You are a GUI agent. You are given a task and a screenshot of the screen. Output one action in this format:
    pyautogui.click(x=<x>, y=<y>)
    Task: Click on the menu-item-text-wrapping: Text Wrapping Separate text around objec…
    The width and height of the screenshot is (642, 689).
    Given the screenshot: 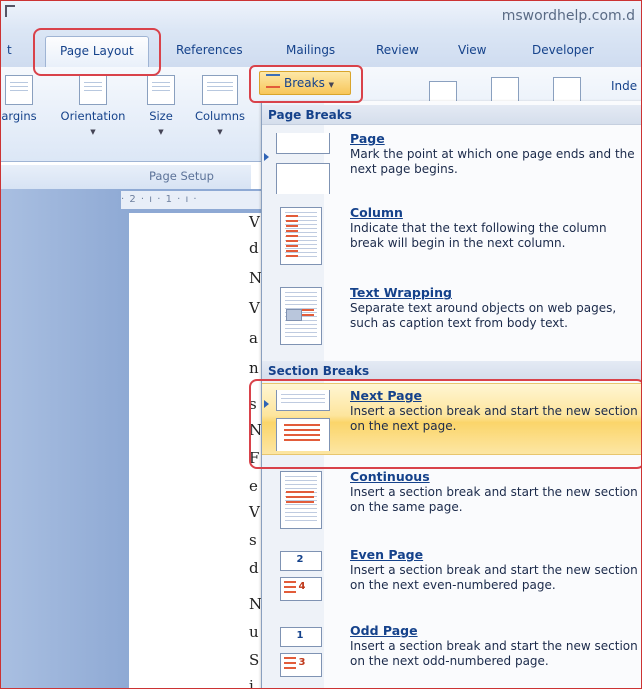 What is the action you would take?
    pyautogui.click(x=451, y=319)
    